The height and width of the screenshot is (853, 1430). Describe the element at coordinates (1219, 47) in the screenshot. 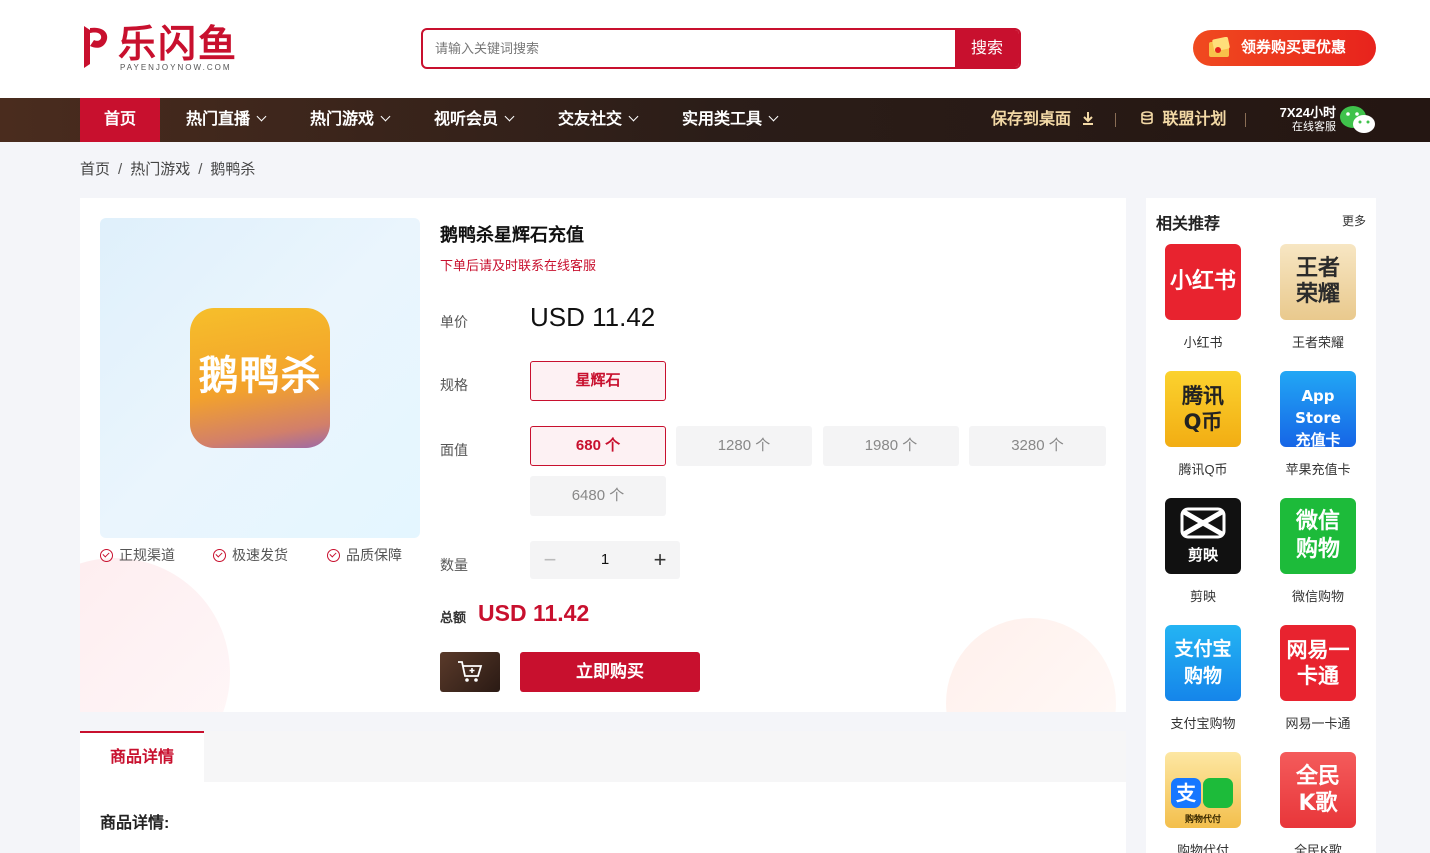

I see `coupon-icon` at that location.